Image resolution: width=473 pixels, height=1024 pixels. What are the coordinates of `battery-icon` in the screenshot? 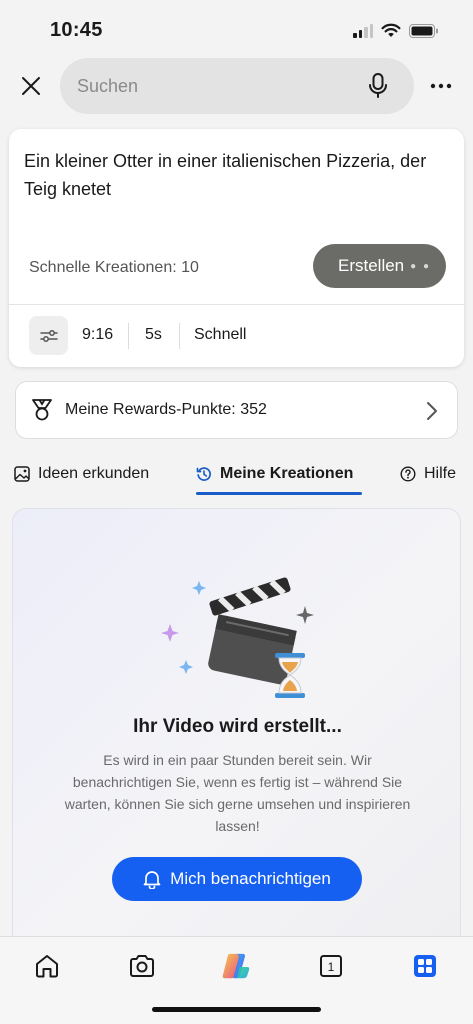 It's located at (423, 30).